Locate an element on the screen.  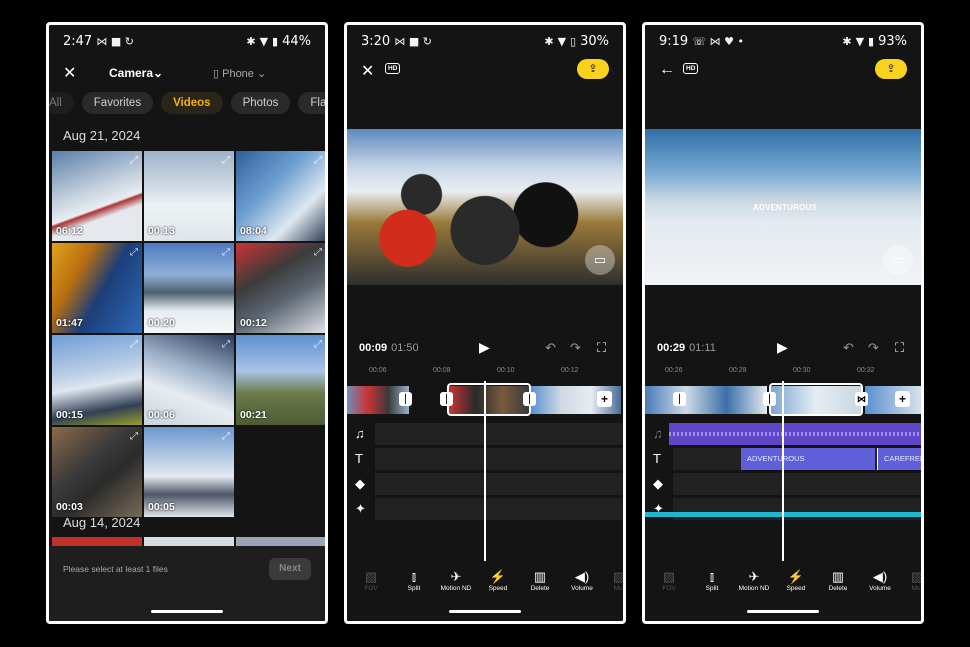
video-preview: ADVENTUROUS ▭ is located at coordinates (783, 207).